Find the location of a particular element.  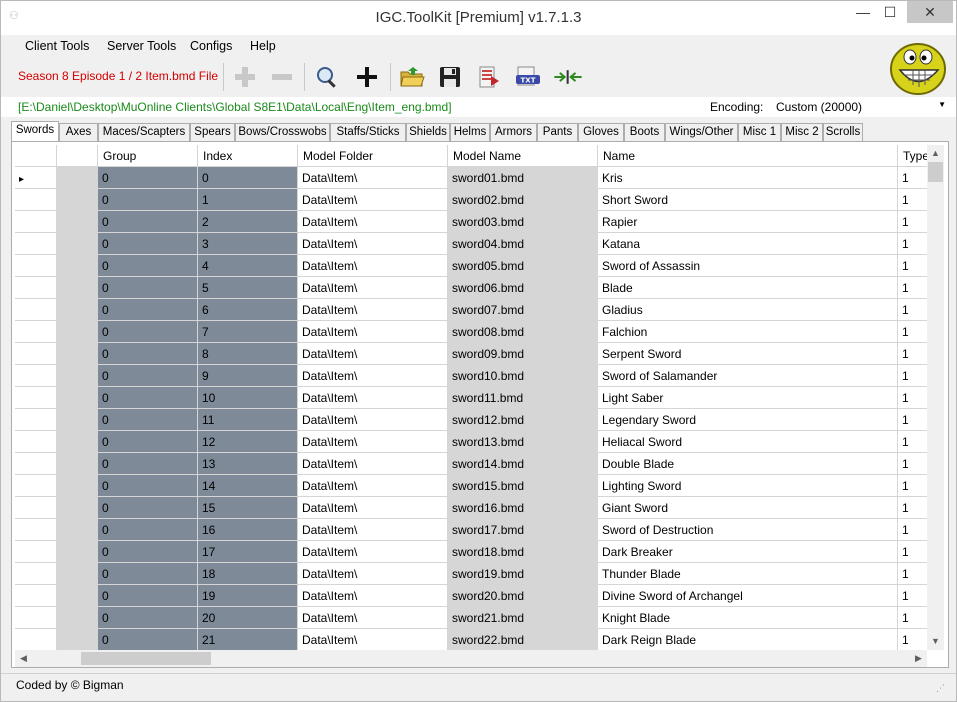

scroll-down-icon: ▼ is located at coordinates (935, 641).